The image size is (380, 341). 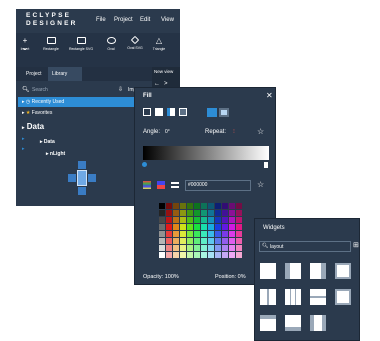 I want to click on menu-project: Project, so click(x=123, y=20).